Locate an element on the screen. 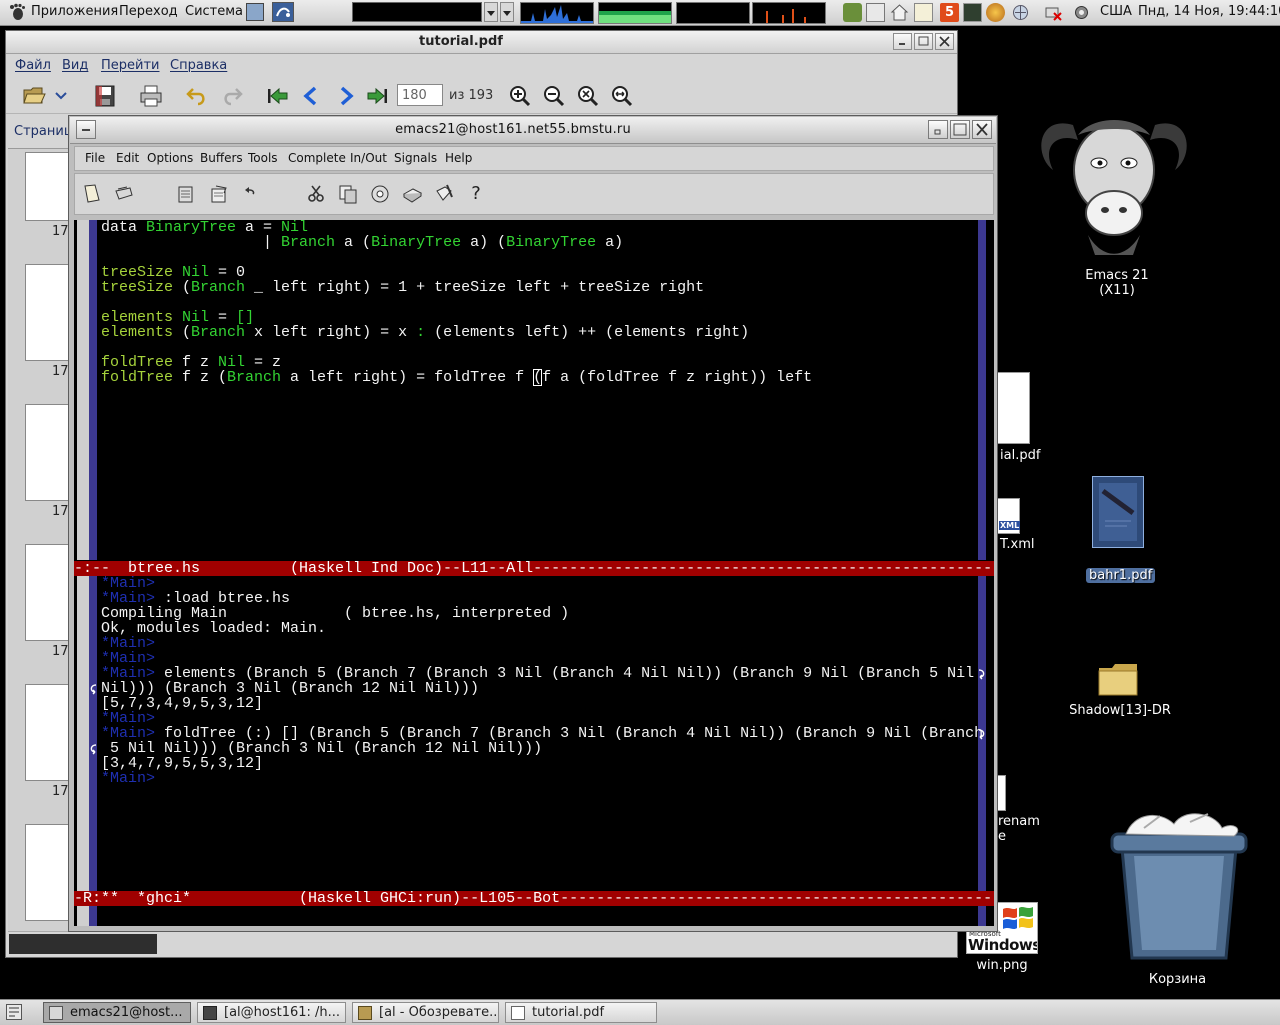 Image resolution: width=1280 pixels, height=1025 pixels. code-line: [3,4,7,9,5,5,3,12] is located at coordinates (182, 763).